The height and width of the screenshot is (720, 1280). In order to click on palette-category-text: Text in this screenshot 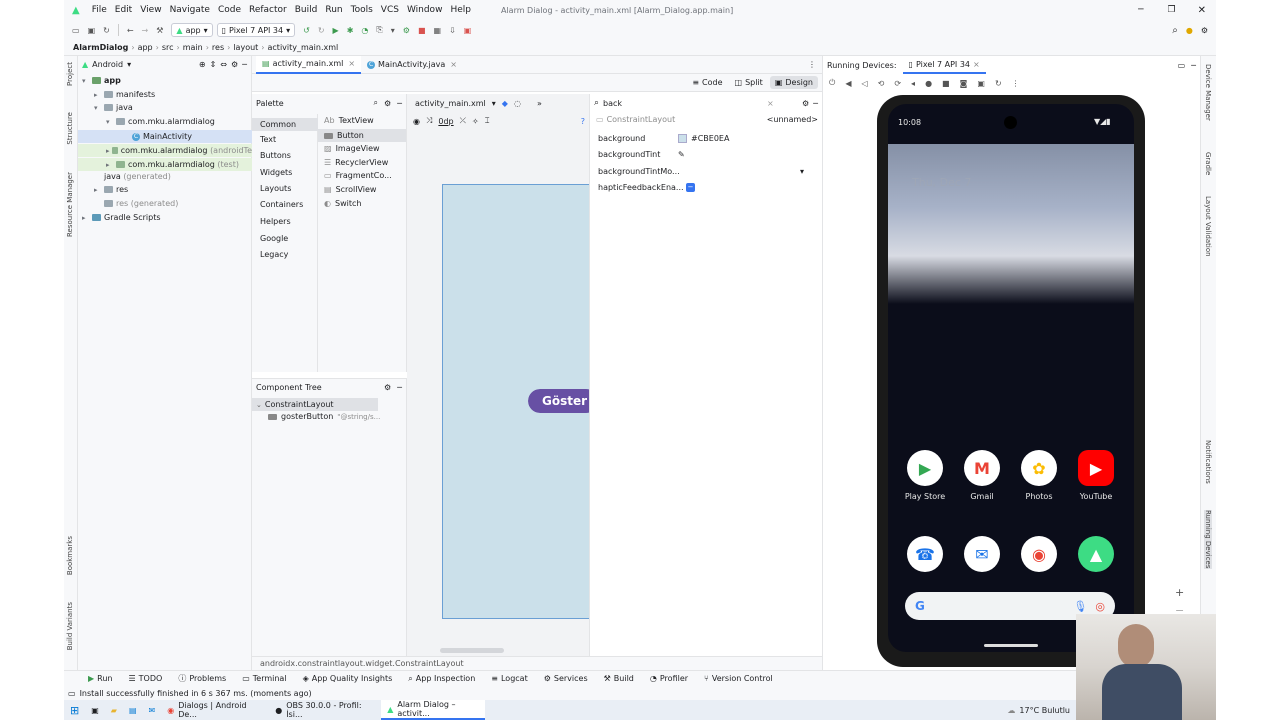, I will do `click(268, 139)`.